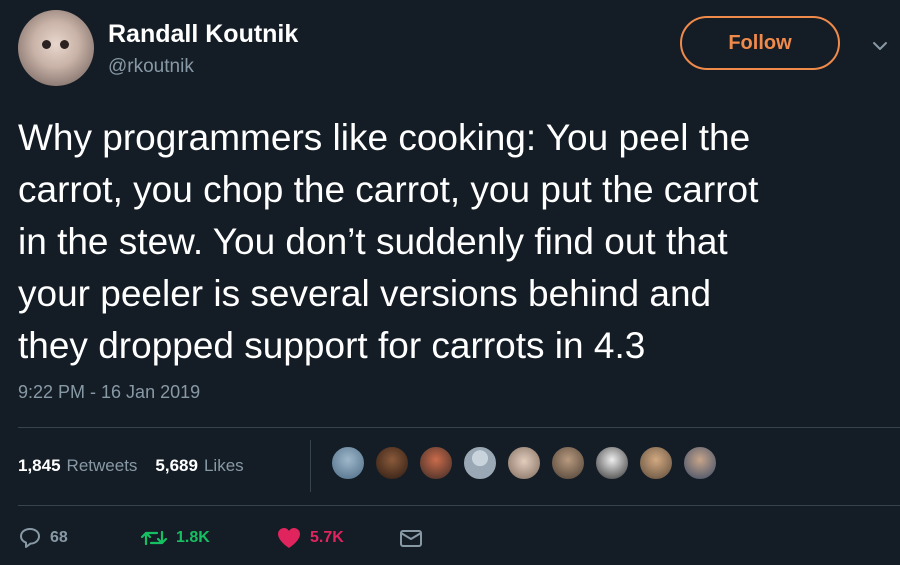  I want to click on heart-icon, so click(289, 538).